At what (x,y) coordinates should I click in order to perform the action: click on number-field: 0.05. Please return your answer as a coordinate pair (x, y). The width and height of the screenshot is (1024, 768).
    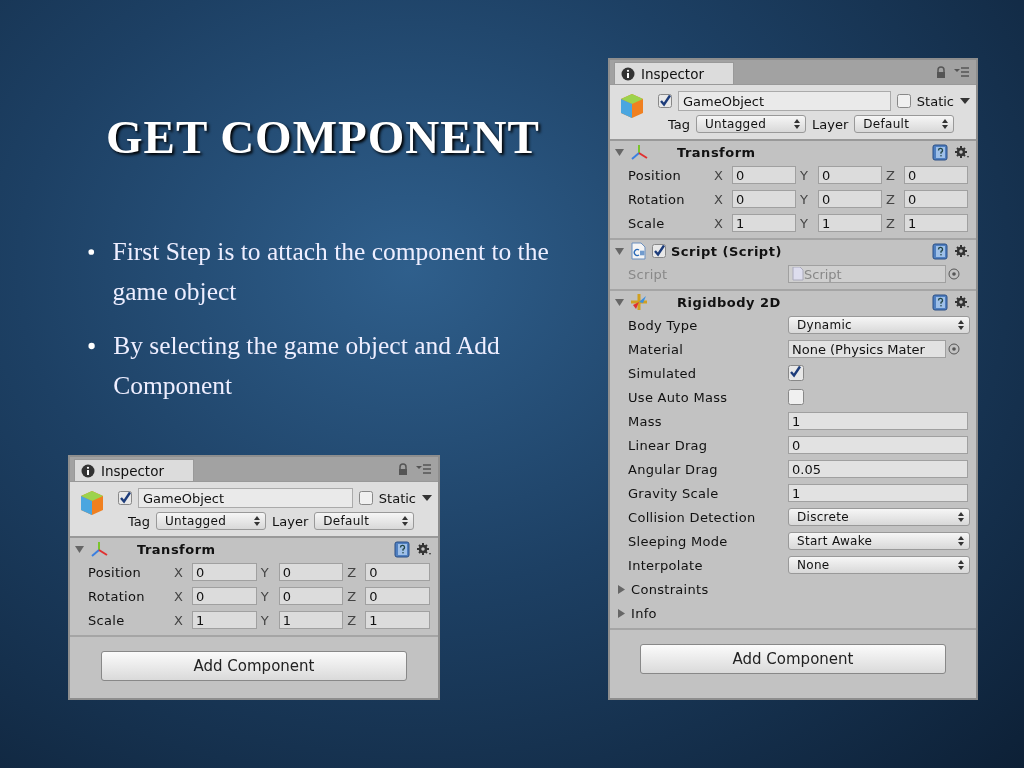
    Looking at the image, I should click on (878, 469).